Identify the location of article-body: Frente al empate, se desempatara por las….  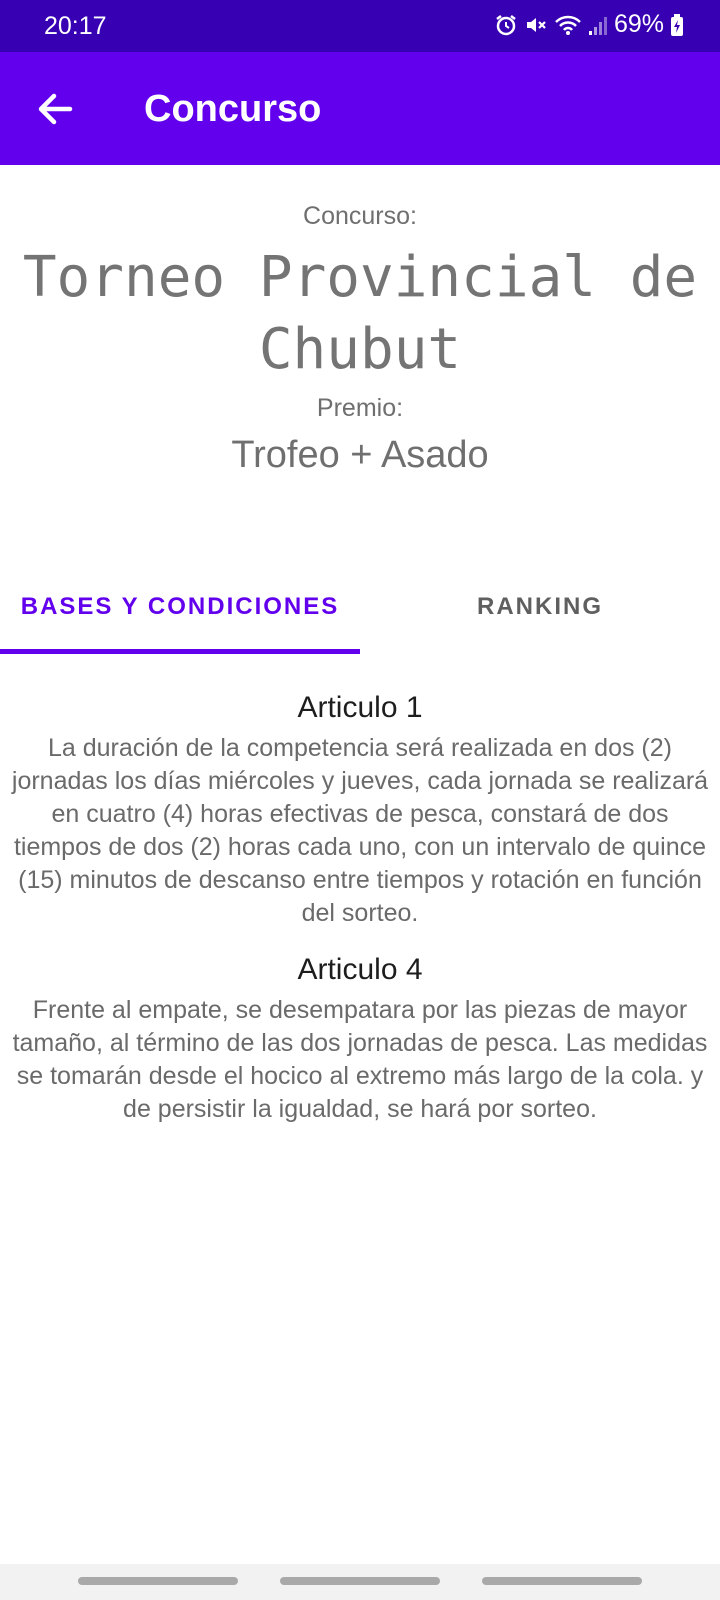
(360, 1059).